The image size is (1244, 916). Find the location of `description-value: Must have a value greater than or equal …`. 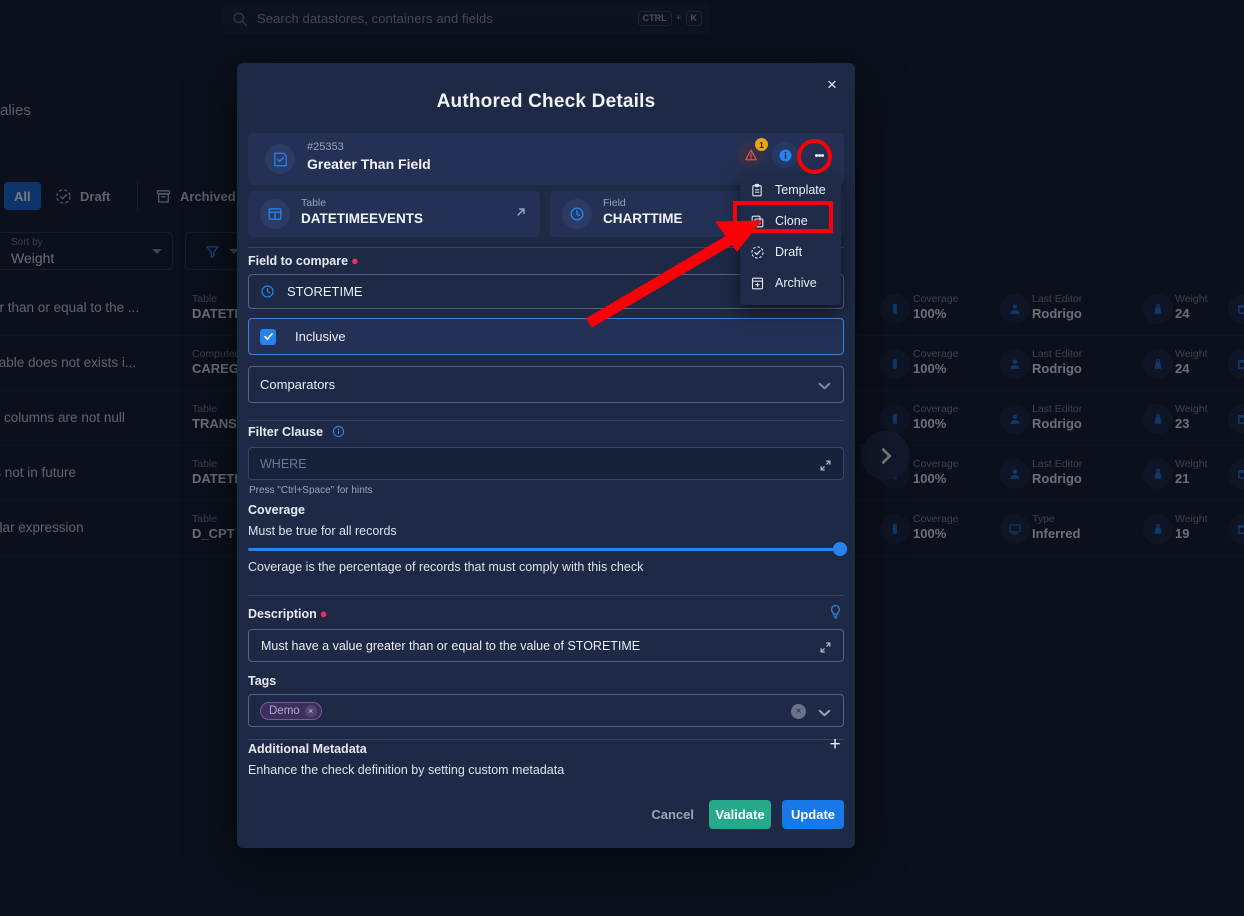

description-value: Must have a value greater than or equal … is located at coordinates (451, 645).